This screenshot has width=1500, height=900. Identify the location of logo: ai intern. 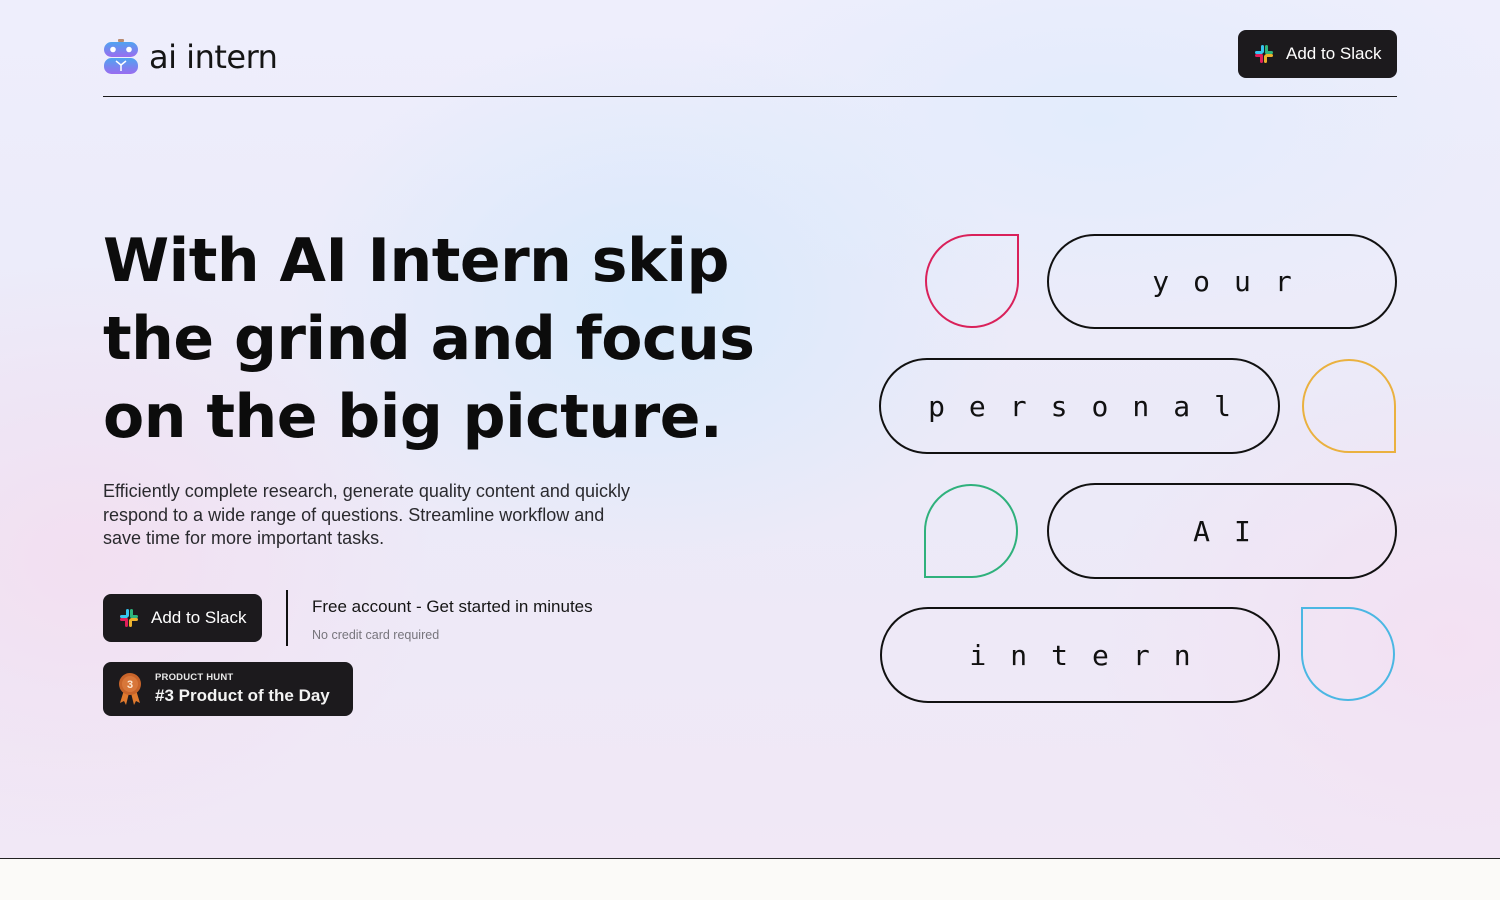
(190, 57).